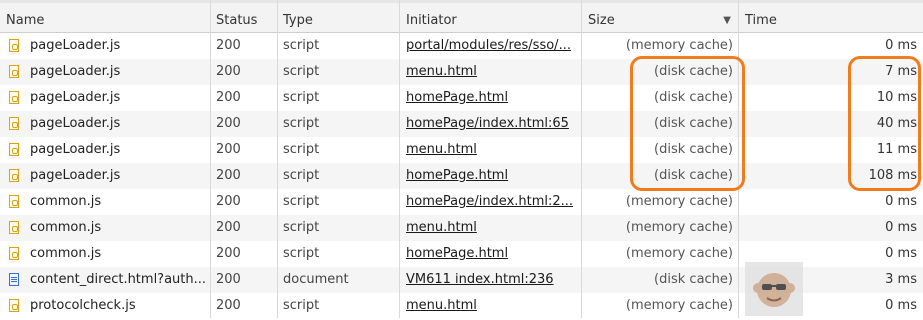 This screenshot has width=923, height=320. Describe the element at coordinates (316, 279) in the screenshot. I see `type-cell: document` at that location.